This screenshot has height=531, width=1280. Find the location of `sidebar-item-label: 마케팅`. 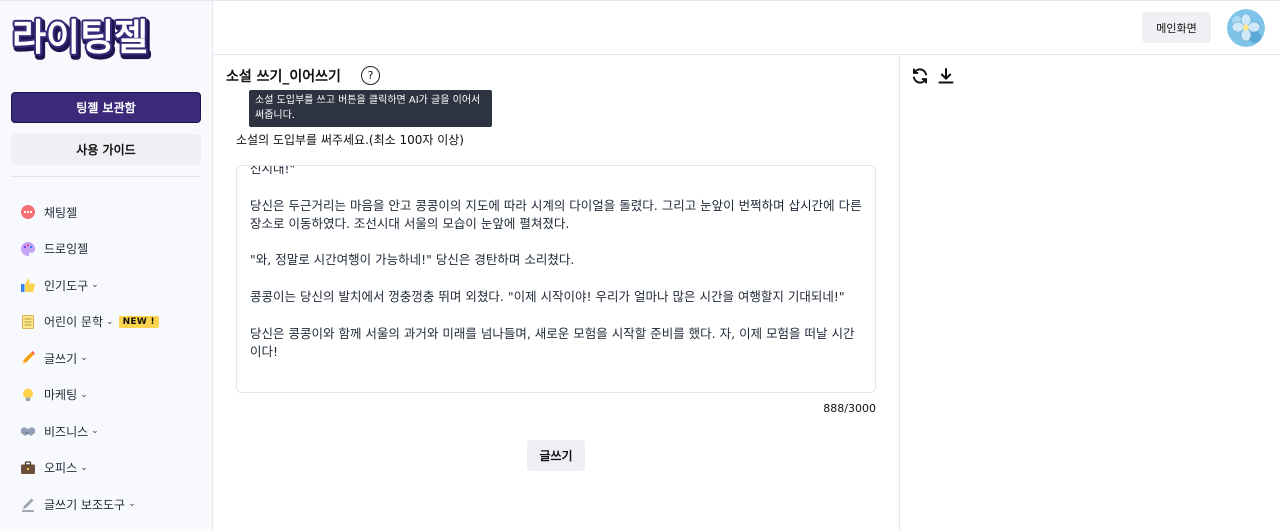

sidebar-item-label: 마케팅 is located at coordinates (61, 395).